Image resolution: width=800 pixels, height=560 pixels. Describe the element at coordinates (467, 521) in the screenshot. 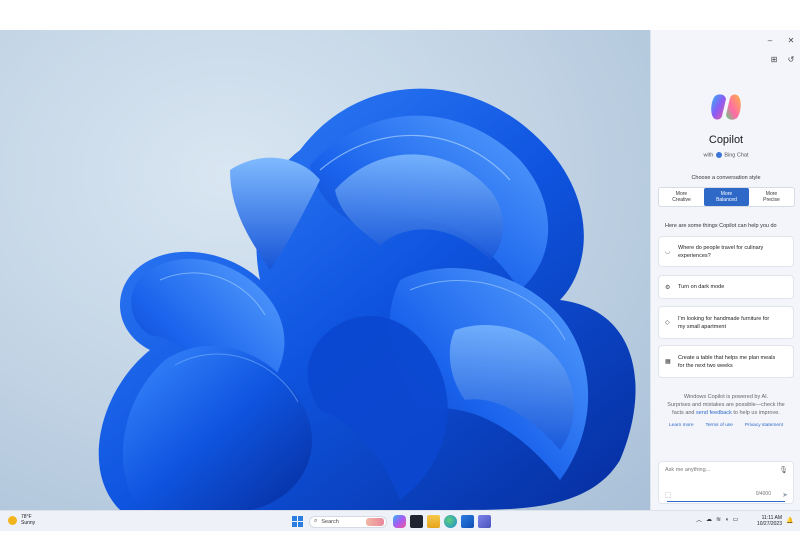

I see `store-icon` at that location.